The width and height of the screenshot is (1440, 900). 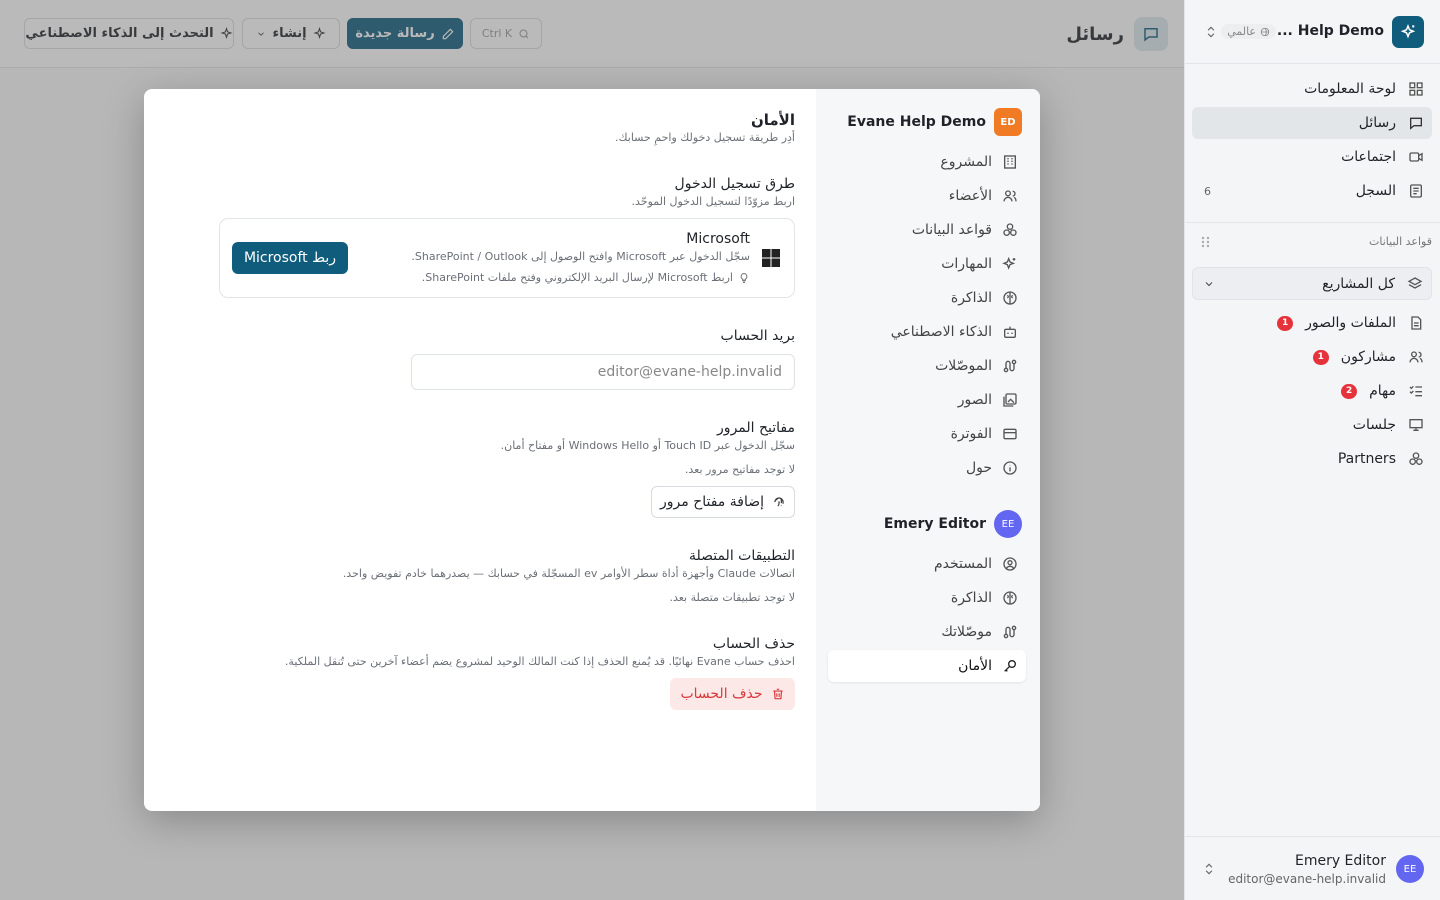 I want to click on avatar-initials: EE, so click(x=1008, y=524).